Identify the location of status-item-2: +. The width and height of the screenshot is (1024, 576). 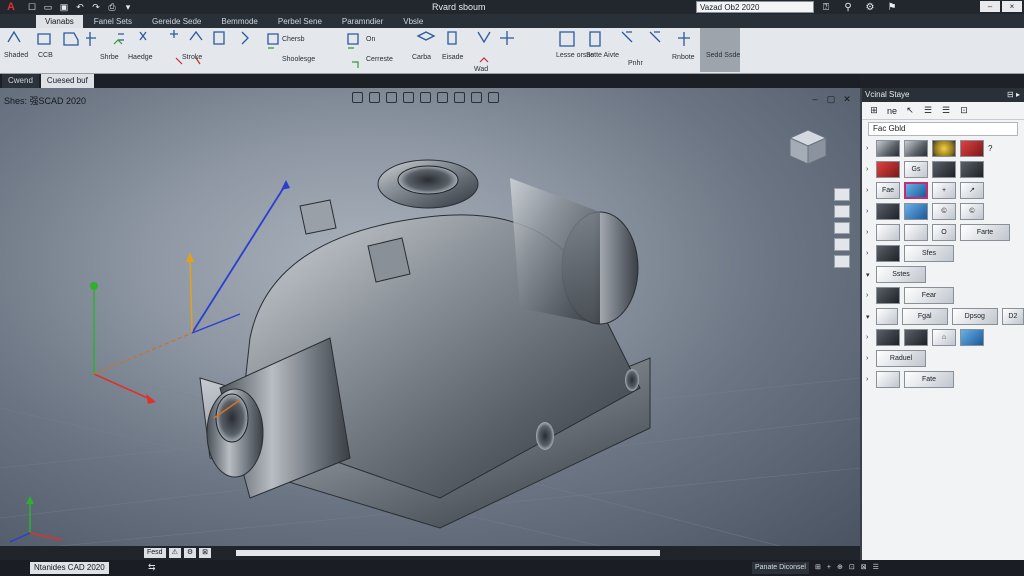
(829, 568).